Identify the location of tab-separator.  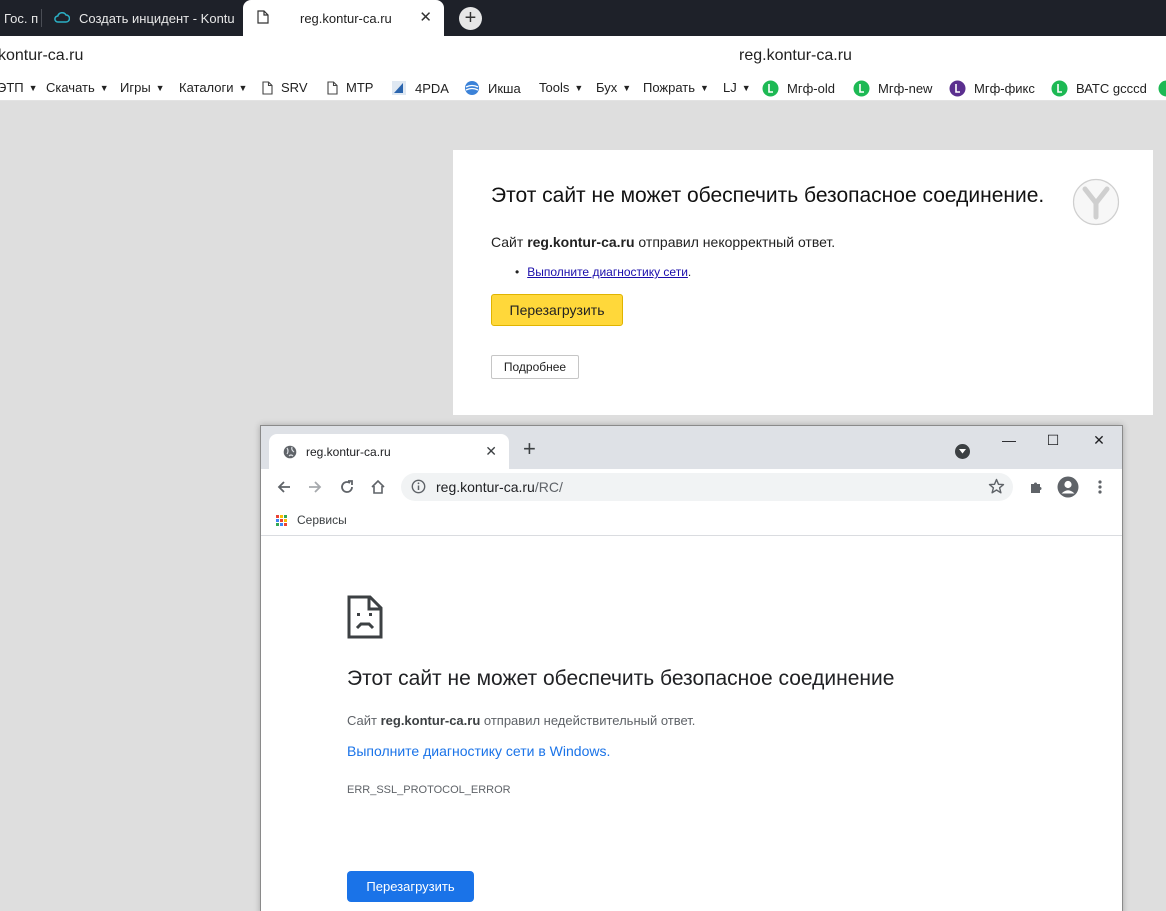
(41, 18).